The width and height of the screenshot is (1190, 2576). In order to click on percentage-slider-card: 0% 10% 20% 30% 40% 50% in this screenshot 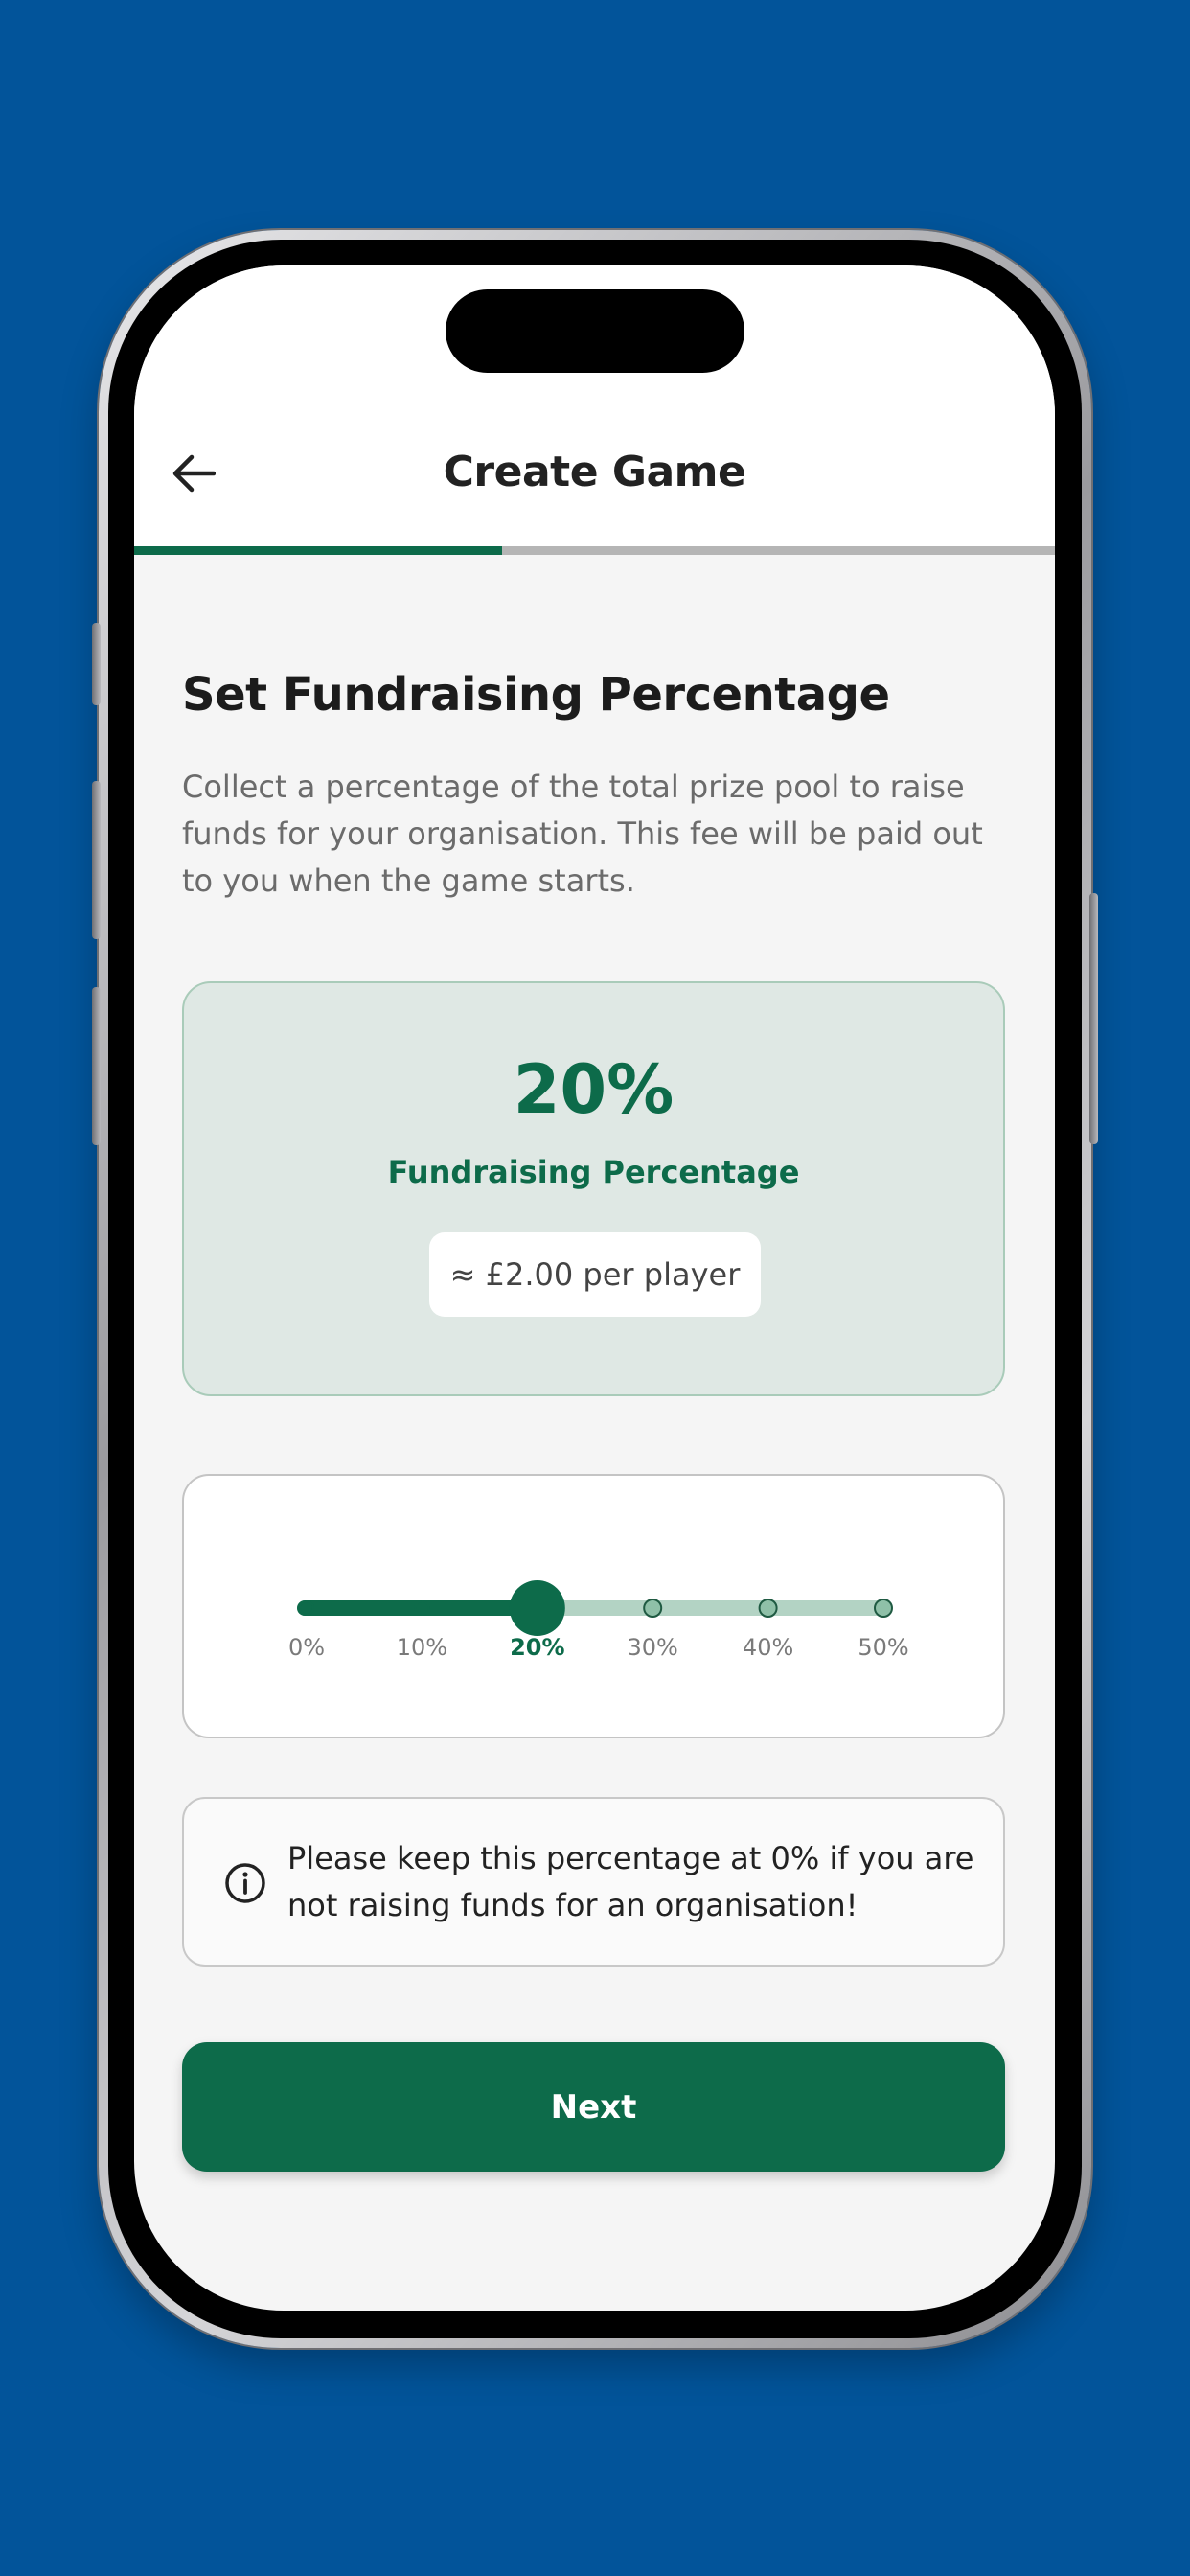, I will do `click(593, 1606)`.